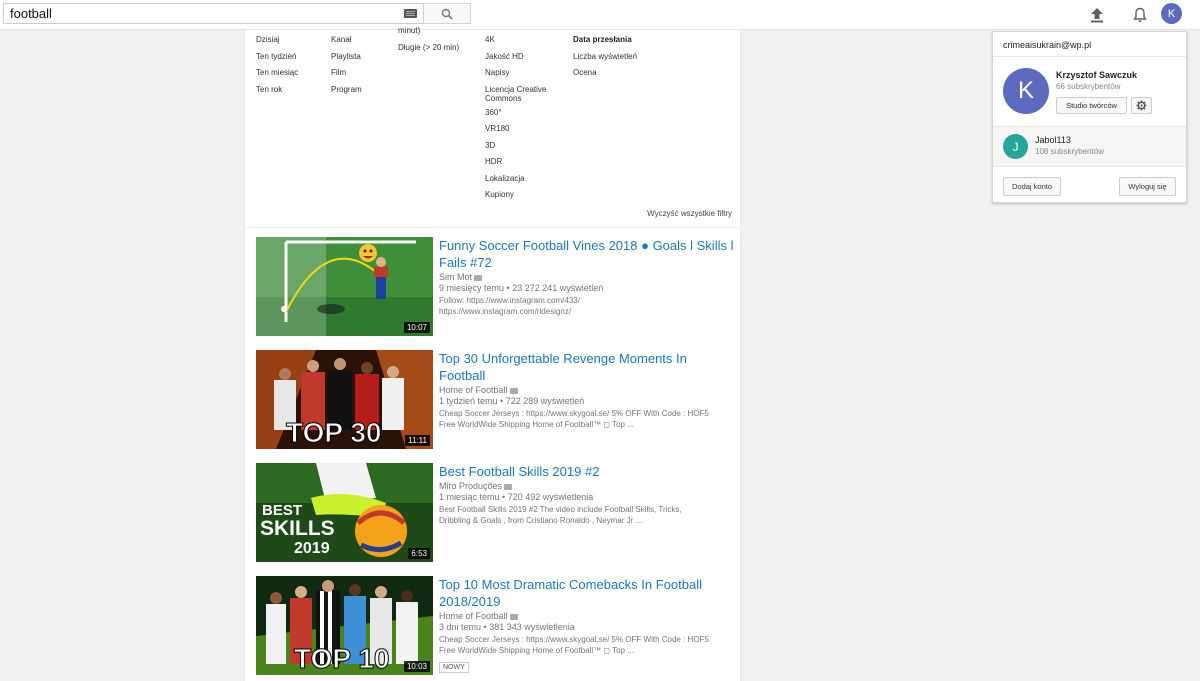 Image resolution: width=1200 pixels, height=681 pixels. I want to click on creator-studio-button: Studio twórców, so click(1091, 105).